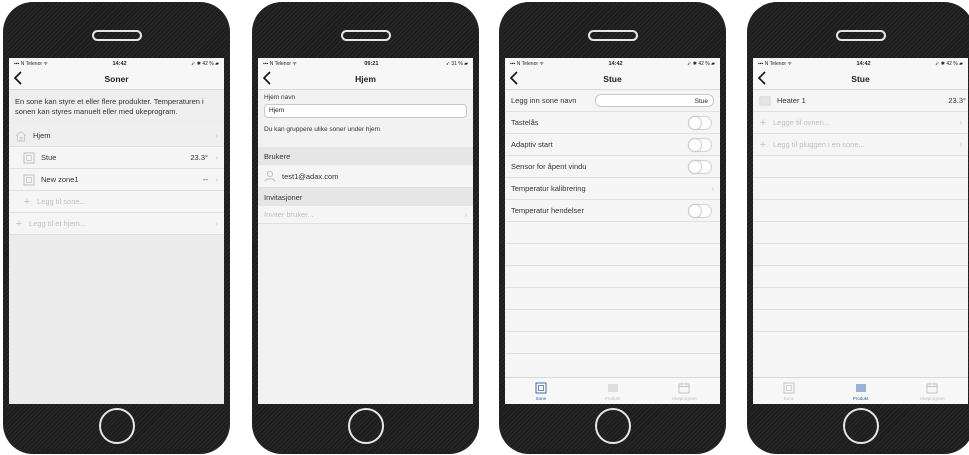 This screenshot has height=455, width=969. I want to click on user-row: test1@adax.com, so click(365, 176).